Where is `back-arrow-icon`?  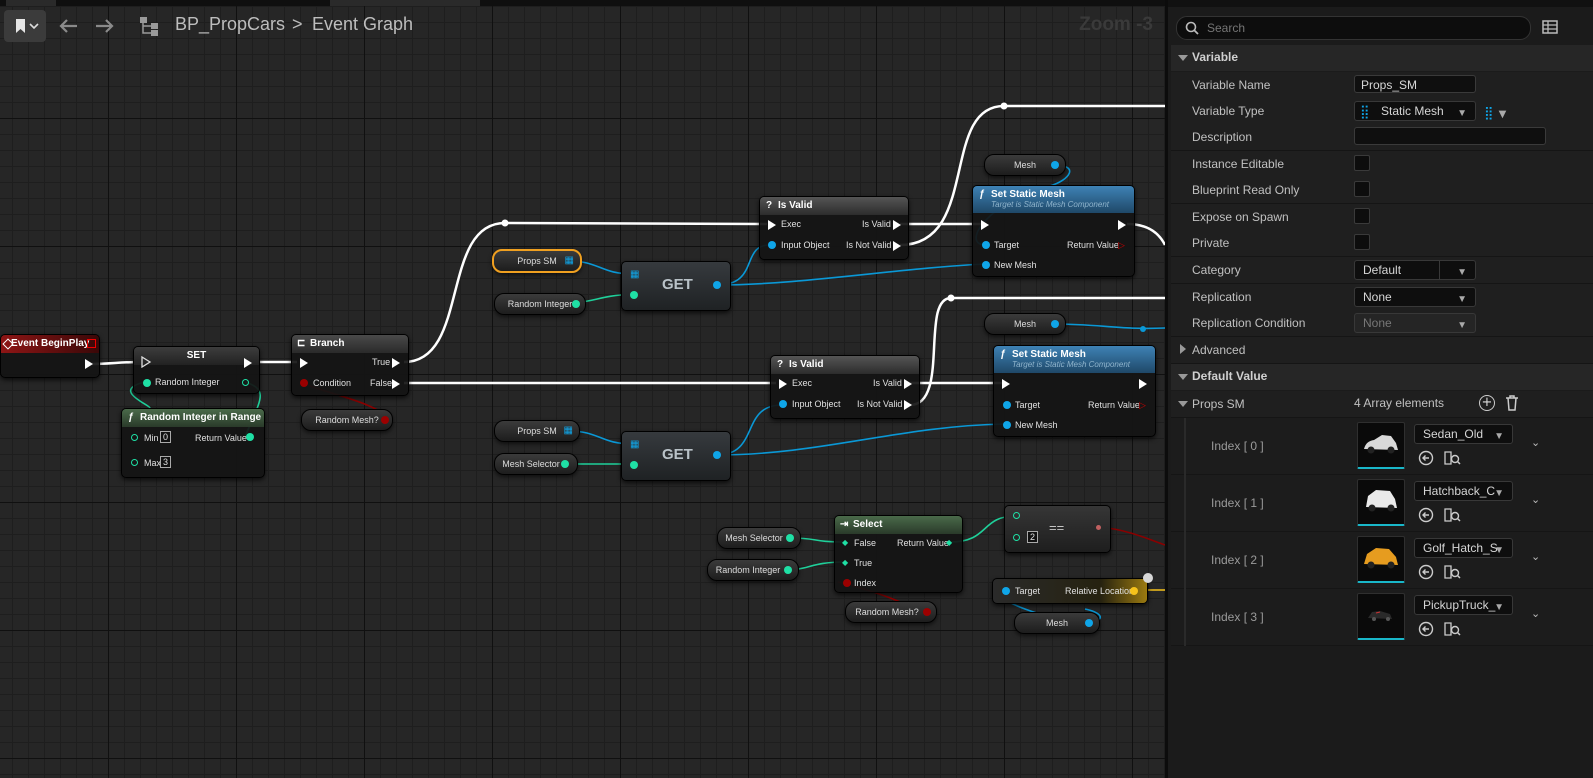
back-arrow-icon is located at coordinates (68, 26).